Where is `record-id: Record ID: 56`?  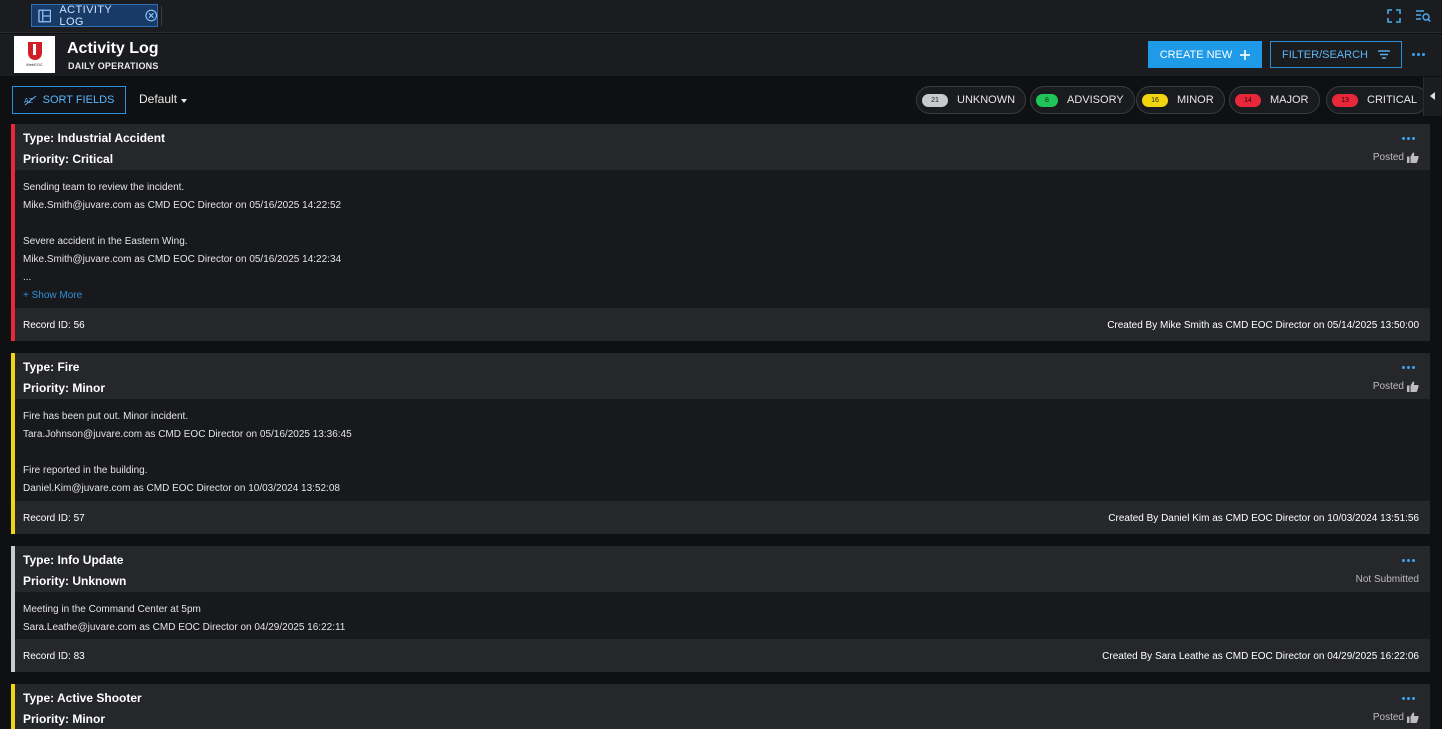 record-id: Record ID: 56 is located at coordinates (54, 325).